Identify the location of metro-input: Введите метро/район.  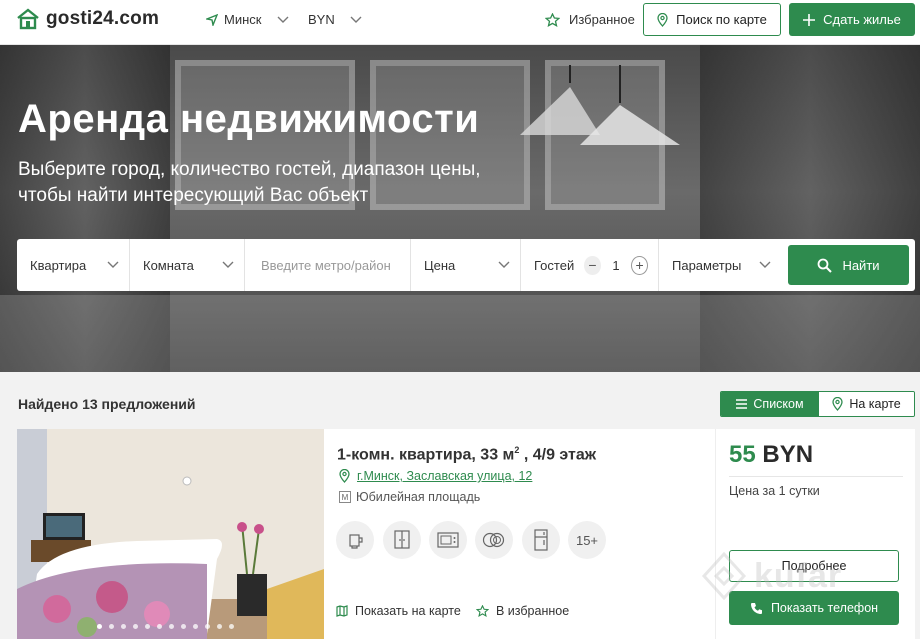
(328, 265).